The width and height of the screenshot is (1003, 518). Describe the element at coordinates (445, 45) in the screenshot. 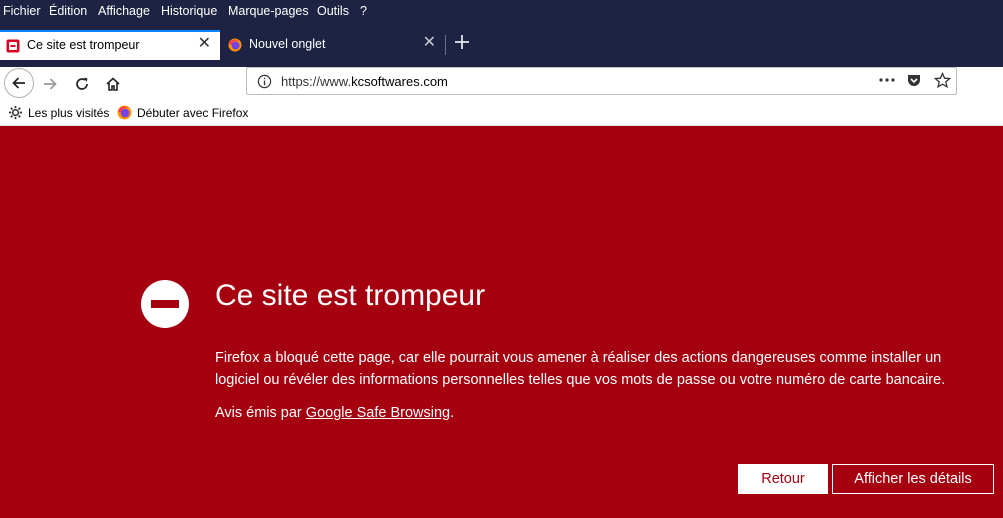

I see `tab-separator` at that location.